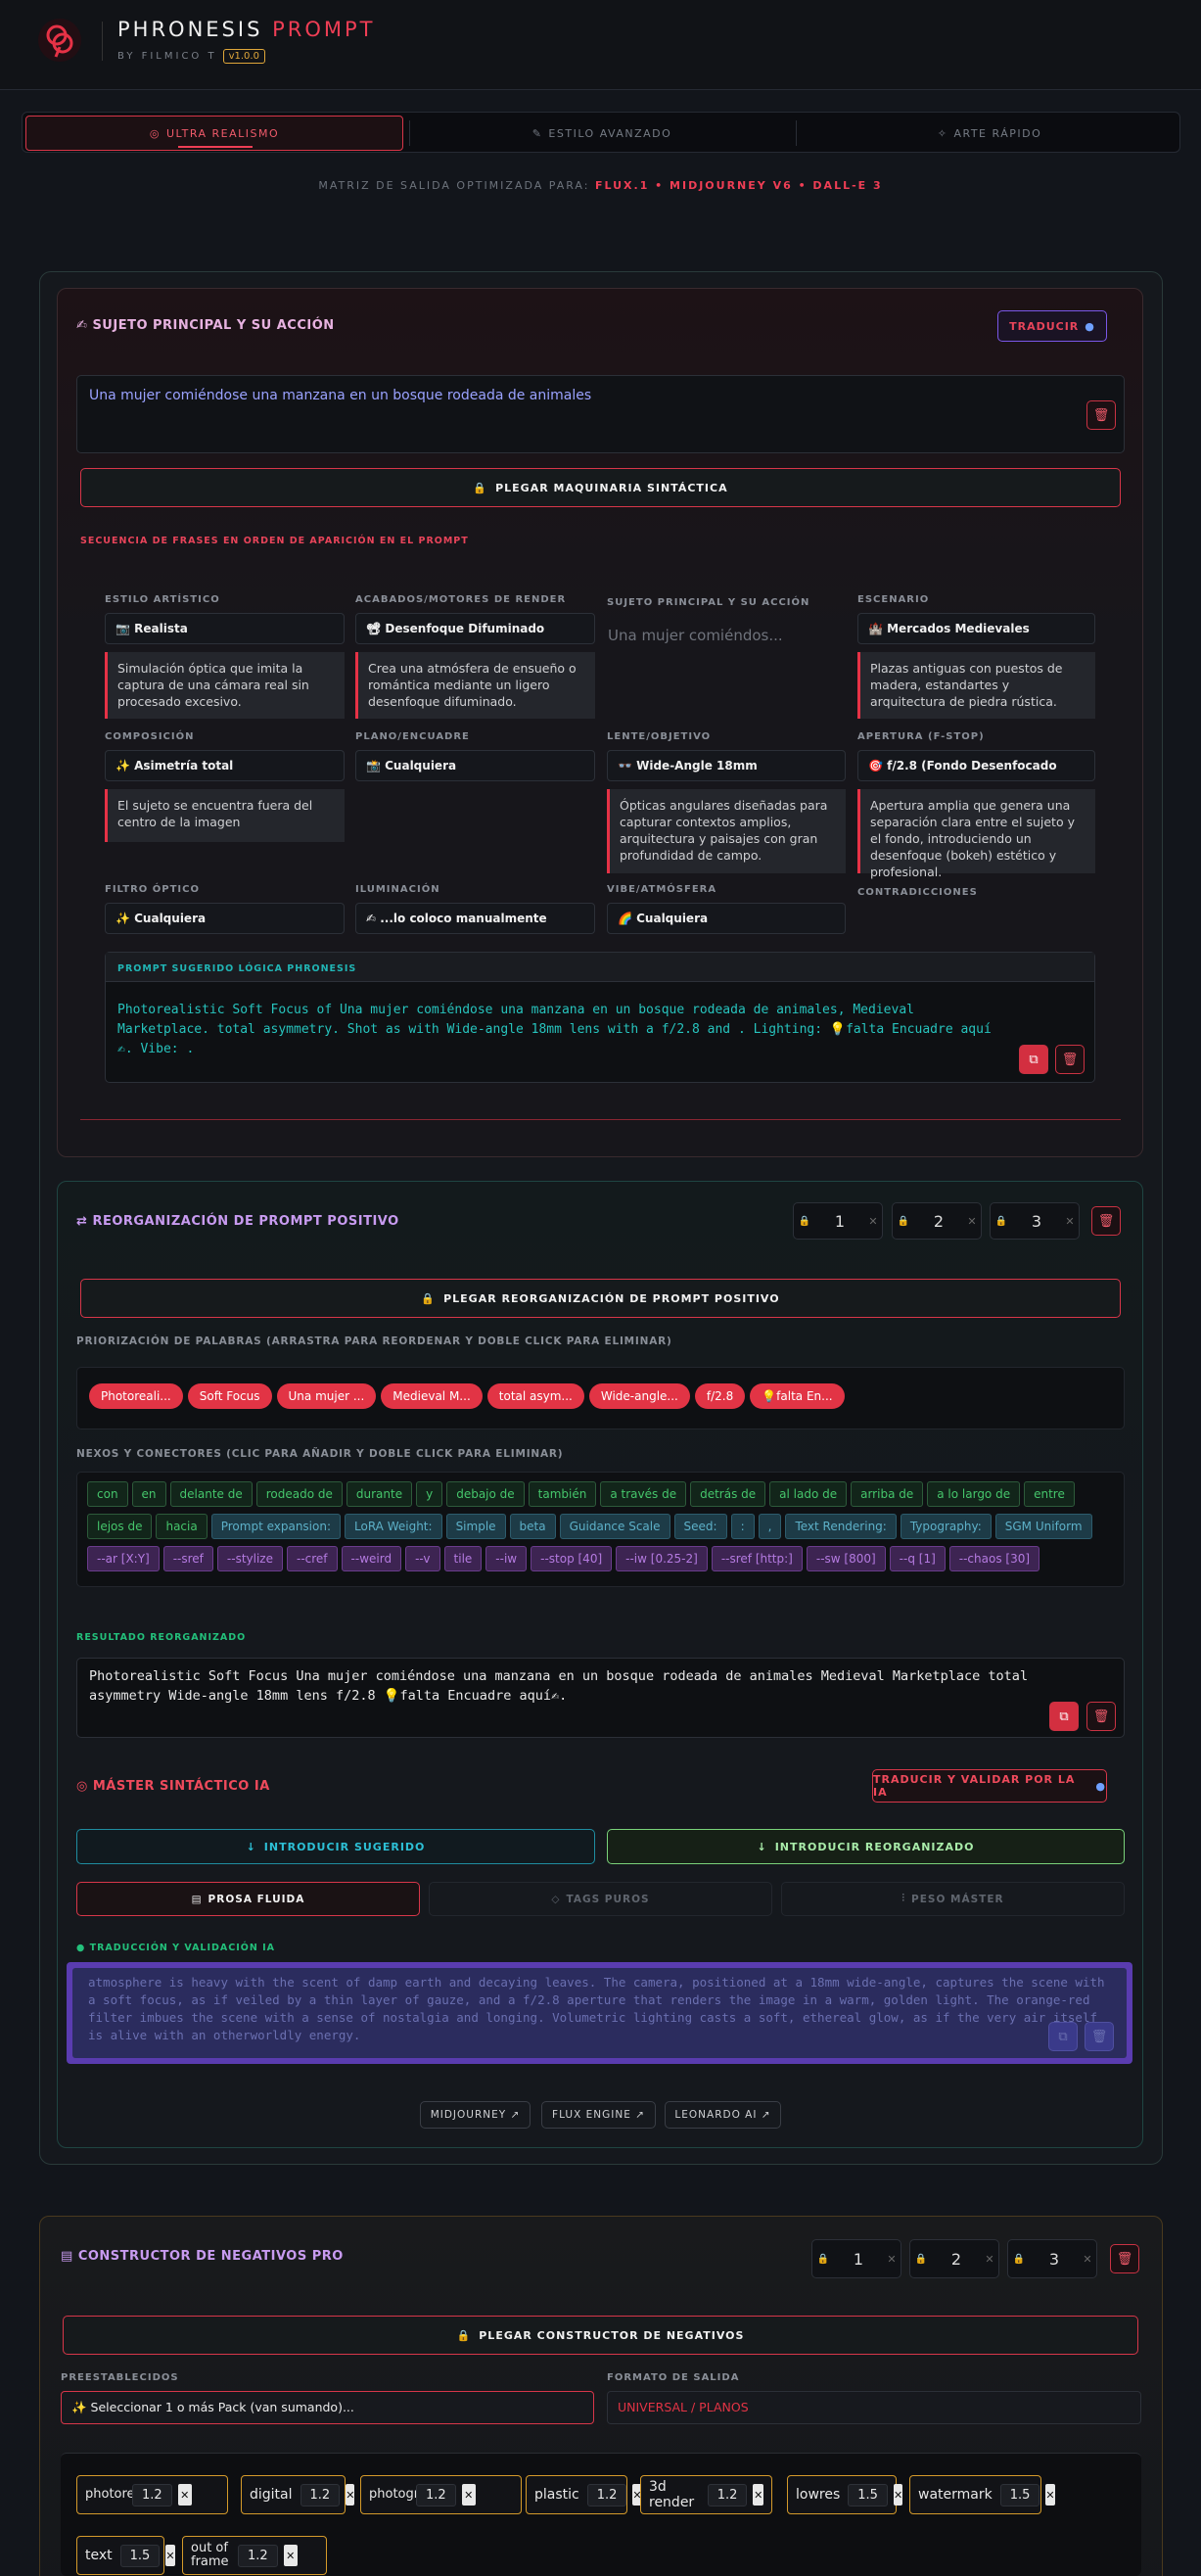  Describe the element at coordinates (1033, 1059) in the screenshot. I see `copy-suggested-button: ⧉` at that location.